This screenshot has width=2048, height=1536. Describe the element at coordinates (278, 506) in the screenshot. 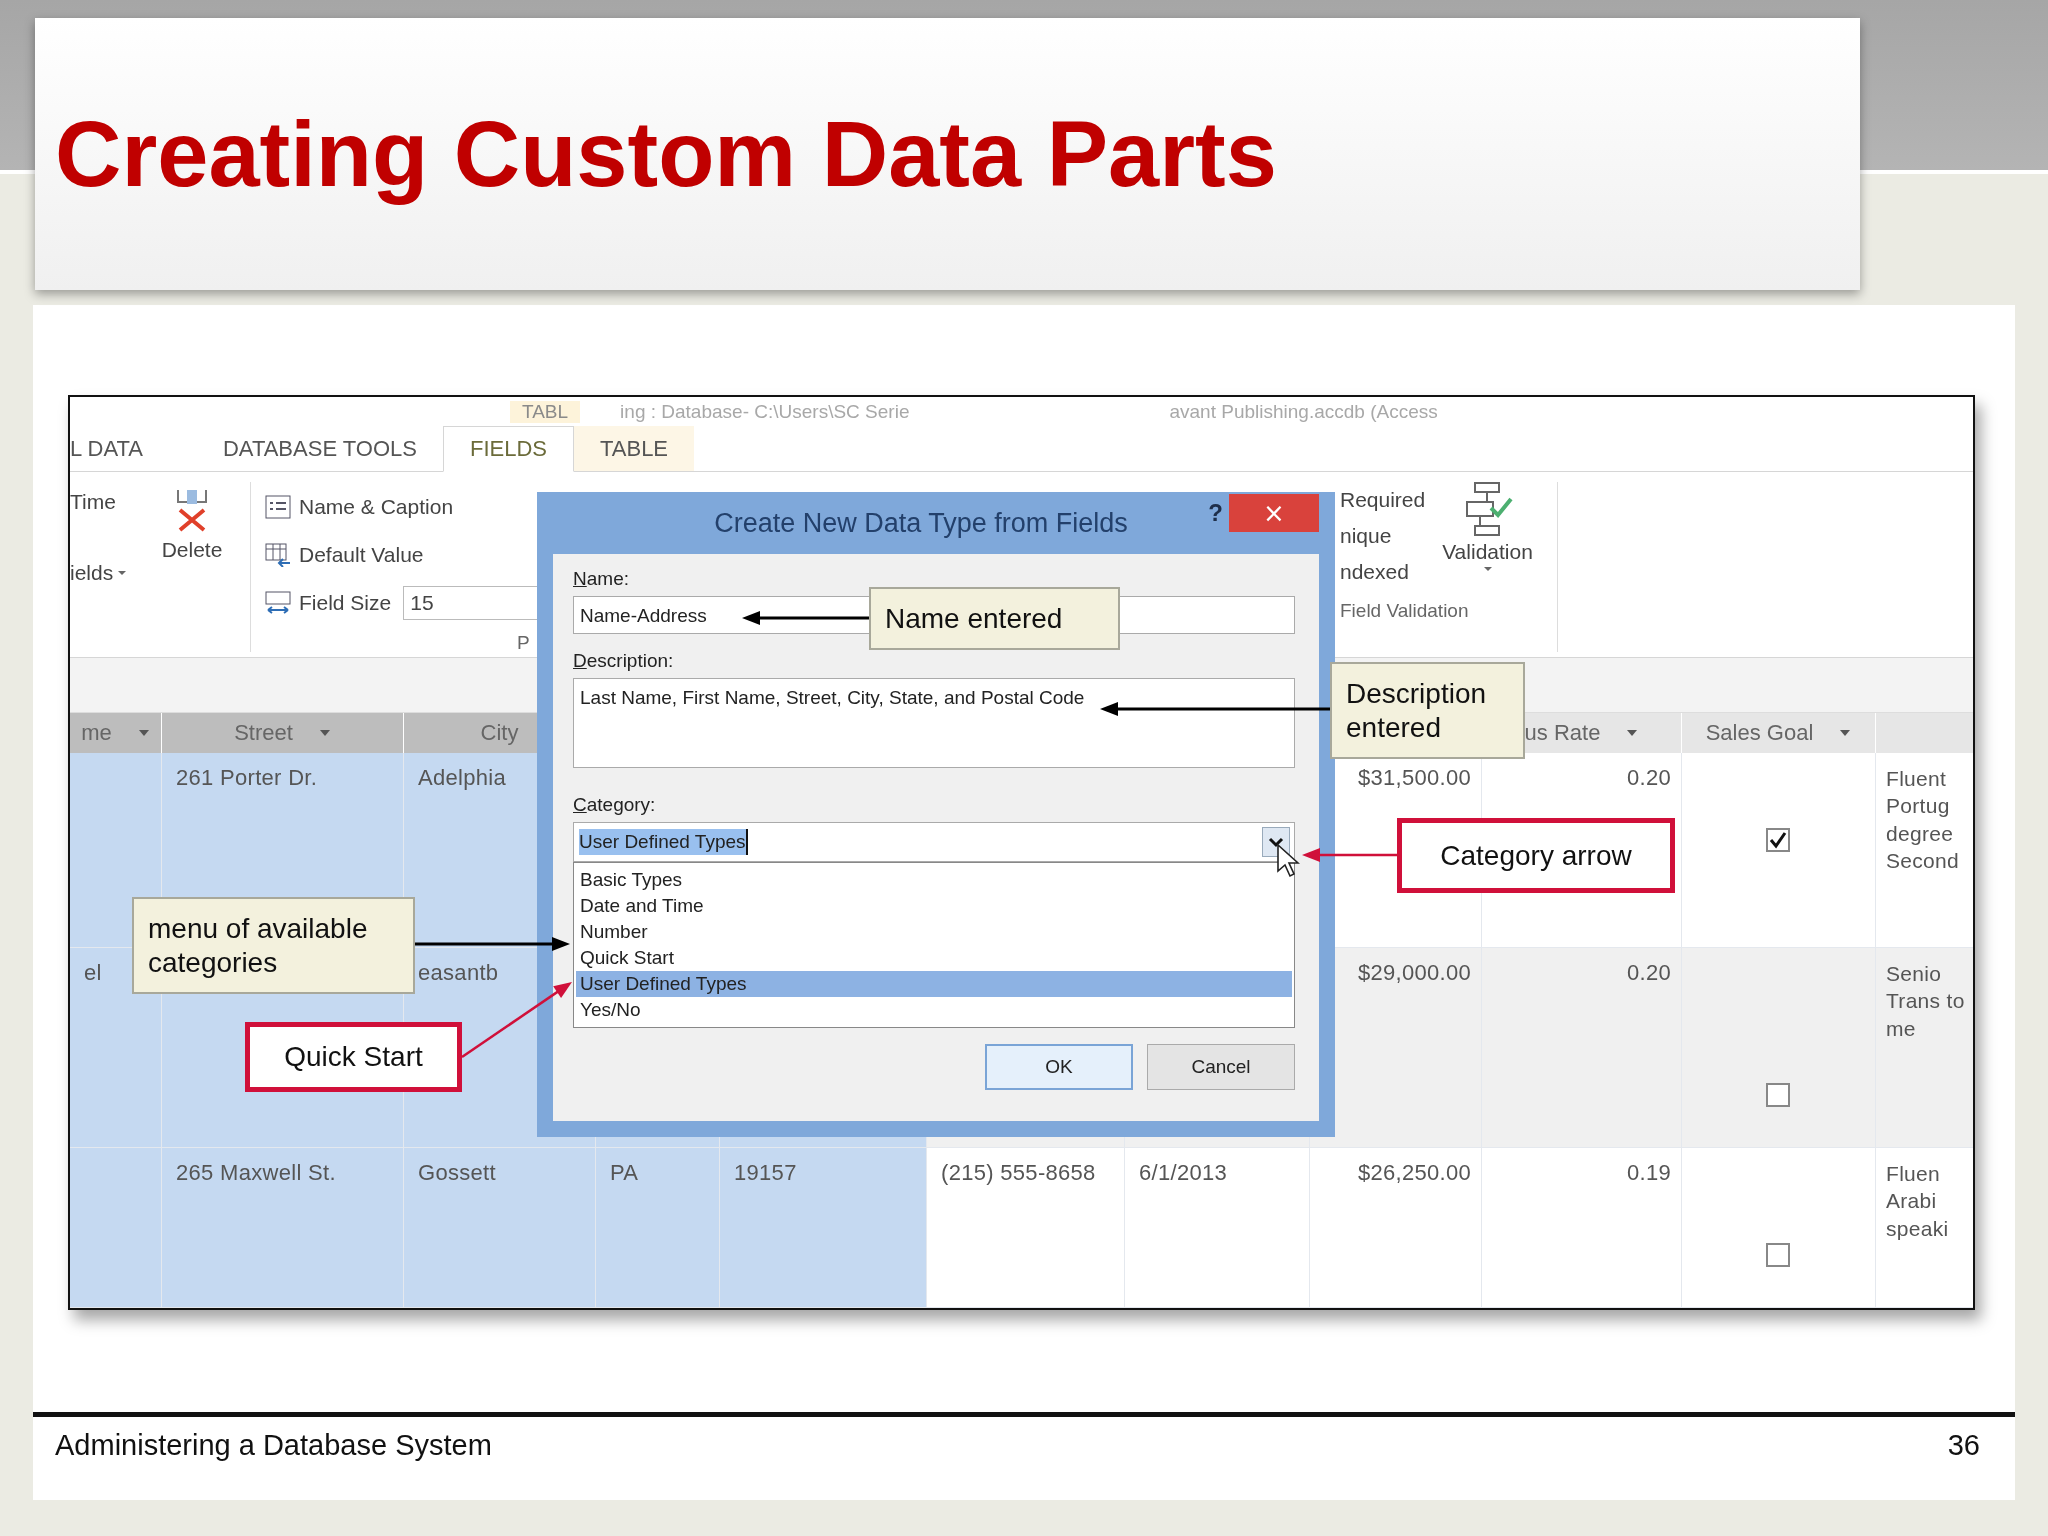

I see `caption-icon` at that location.